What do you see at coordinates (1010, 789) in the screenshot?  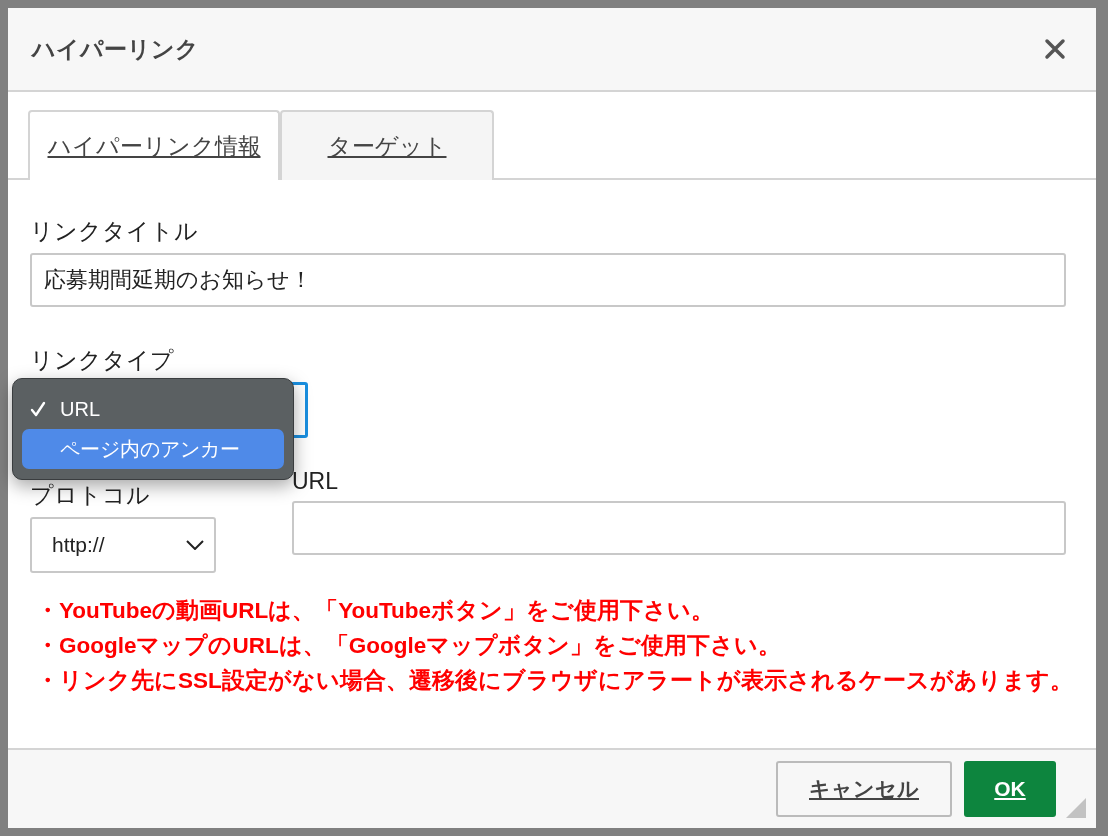 I see `ok-button: OK` at bounding box center [1010, 789].